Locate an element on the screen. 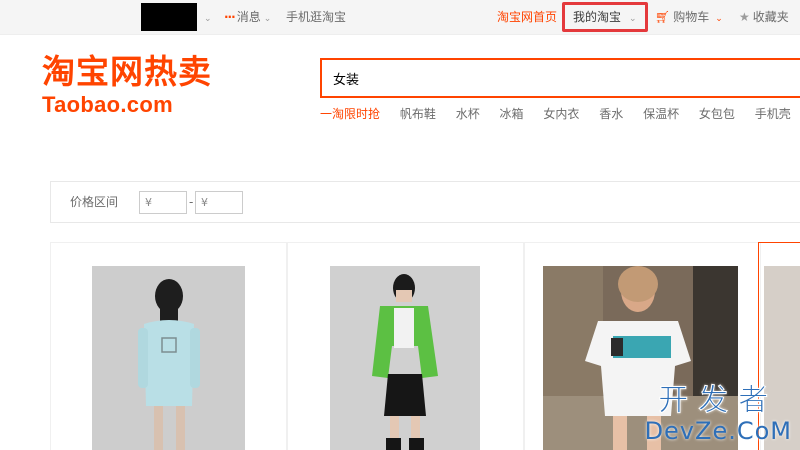  woman-blue-dress-image is located at coordinates (168, 358).